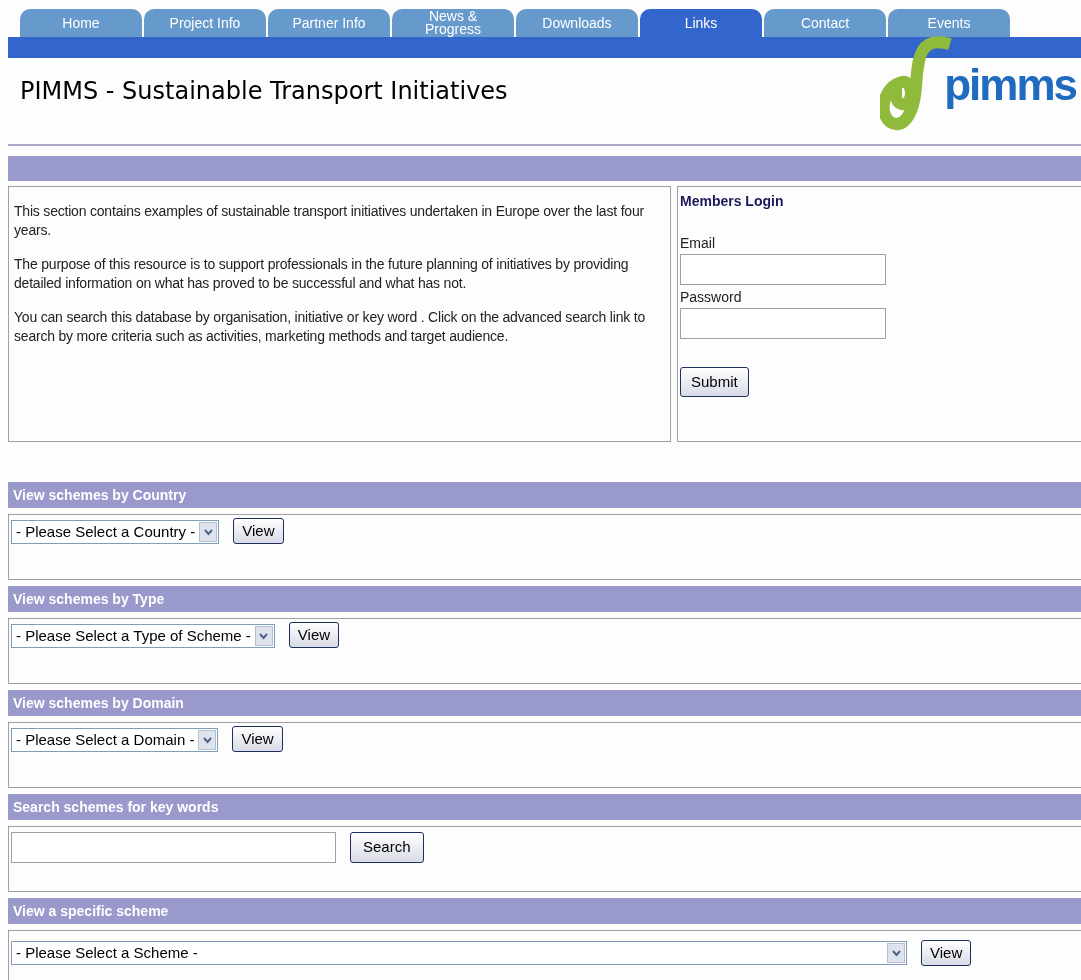  What do you see at coordinates (714, 382) in the screenshot?
I see `submit-button: Submit` at bounding box center [714, 382].